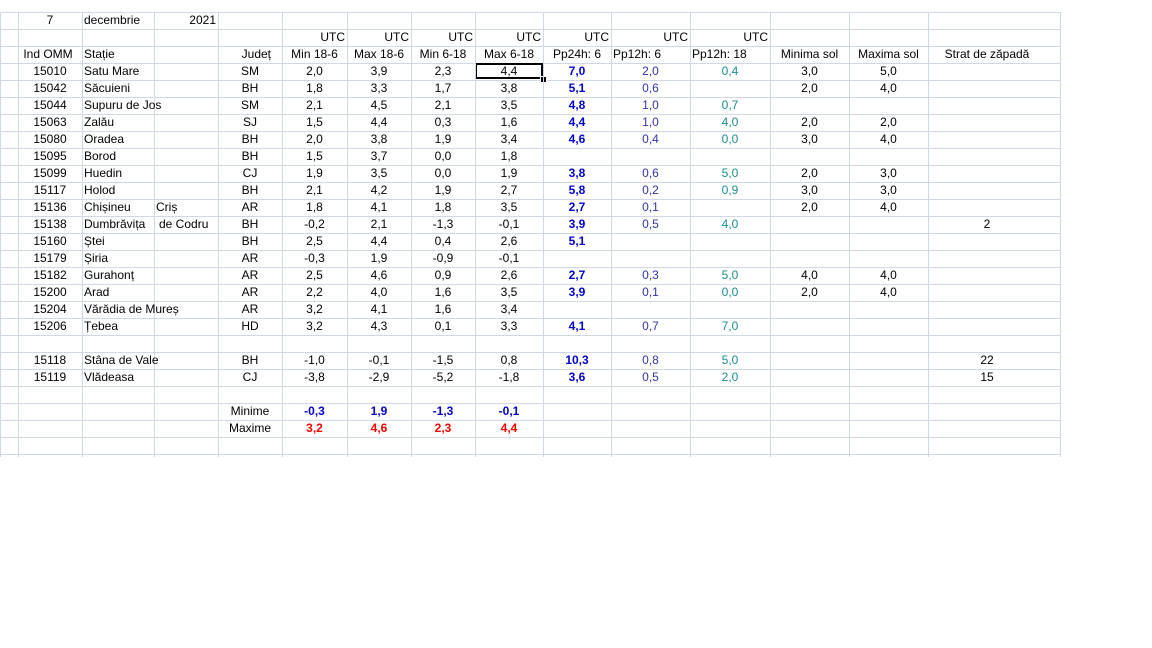 Image resolution: width=1152 pixels, height=648 pixels. I want to click on station-name-part2-cell: de Codru, so click(193, 224).